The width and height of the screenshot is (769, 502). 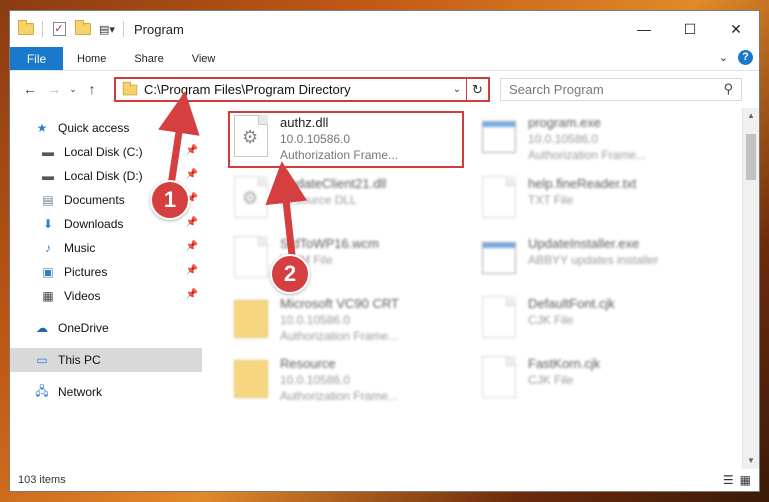 I want to click on file-name: StdToWP16.wcm, so click(x=329, y=243).